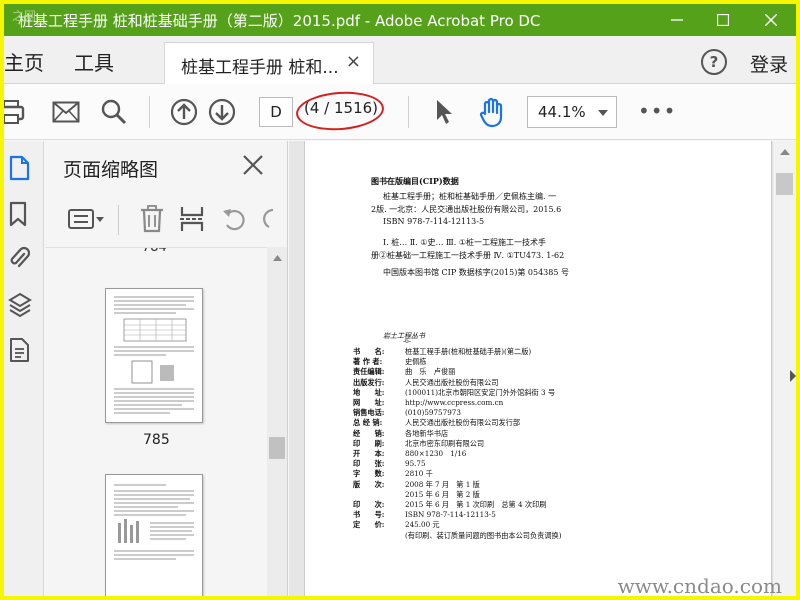 Image resolution: width=800 pixels, height=600 pixels. What do you see at coordinates (771, 20) in the screenshot?
I see `close-window-button` at bounding box center [771, 20].